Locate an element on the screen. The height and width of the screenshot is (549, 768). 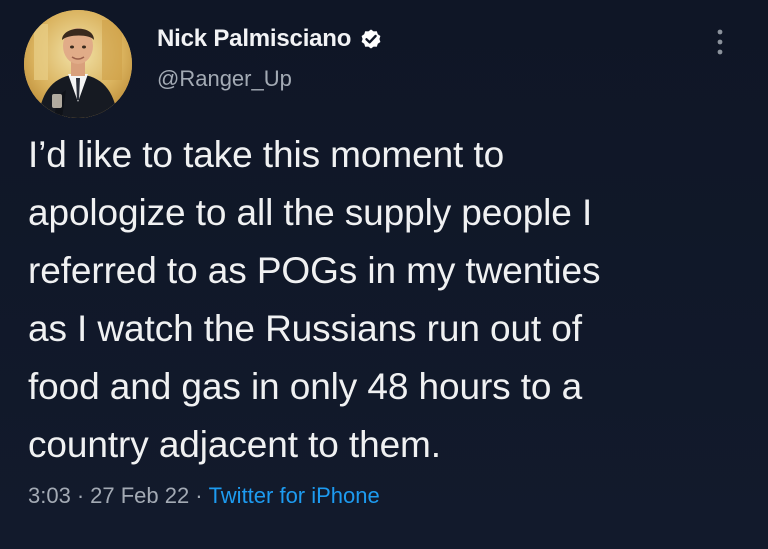
verified-badge-icon is located at coordinates (371, 39).